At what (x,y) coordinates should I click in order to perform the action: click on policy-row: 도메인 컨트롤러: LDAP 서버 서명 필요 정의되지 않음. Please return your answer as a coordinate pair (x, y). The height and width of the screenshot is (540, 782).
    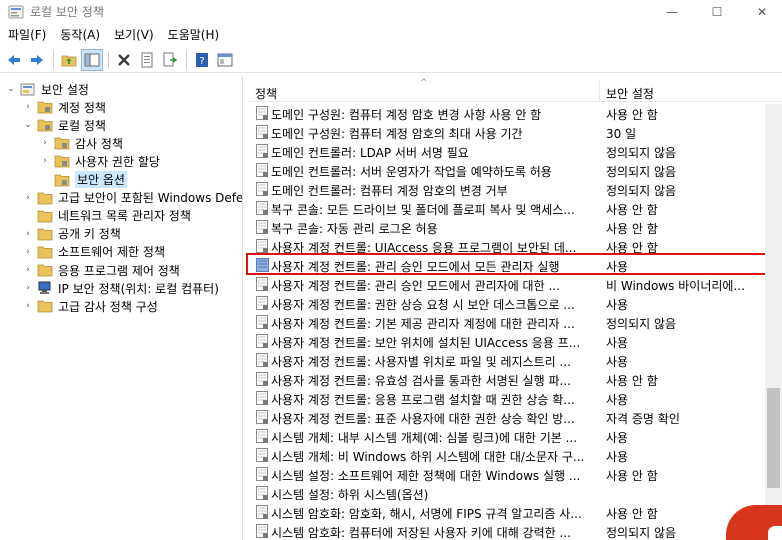
    Looking at the image, I should click on (506, 151).